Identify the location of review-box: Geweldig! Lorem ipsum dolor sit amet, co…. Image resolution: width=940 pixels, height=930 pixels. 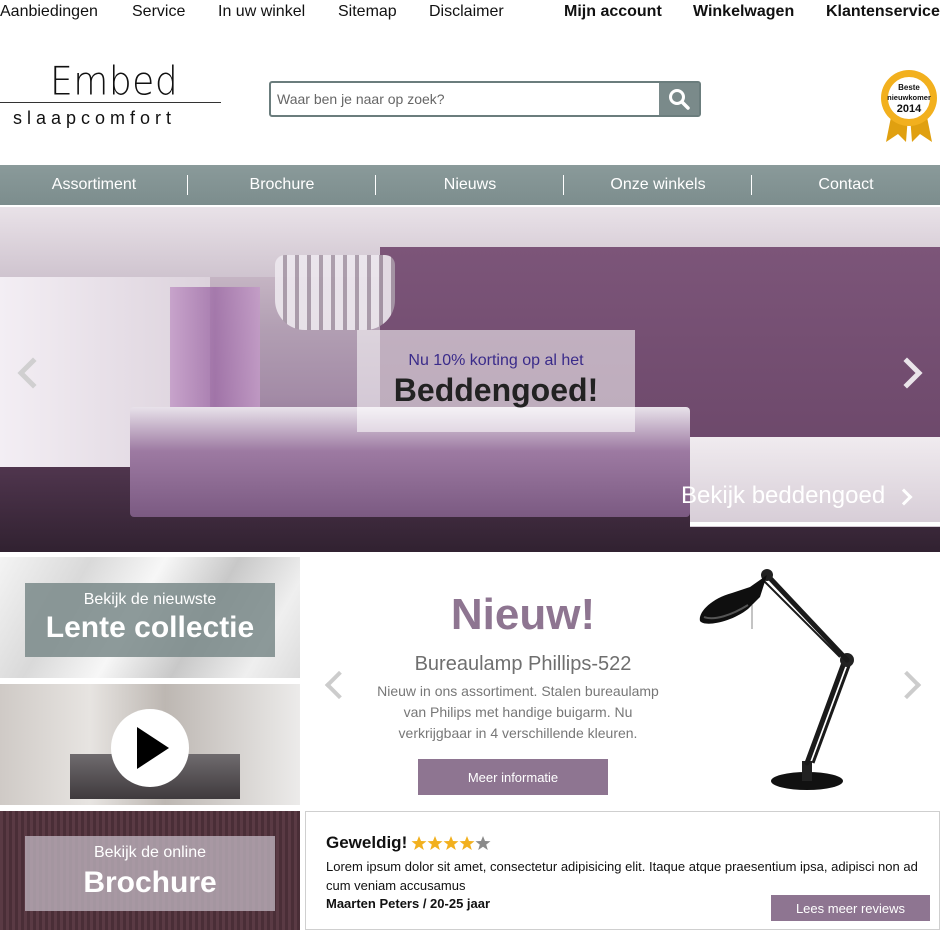
(622, 870).